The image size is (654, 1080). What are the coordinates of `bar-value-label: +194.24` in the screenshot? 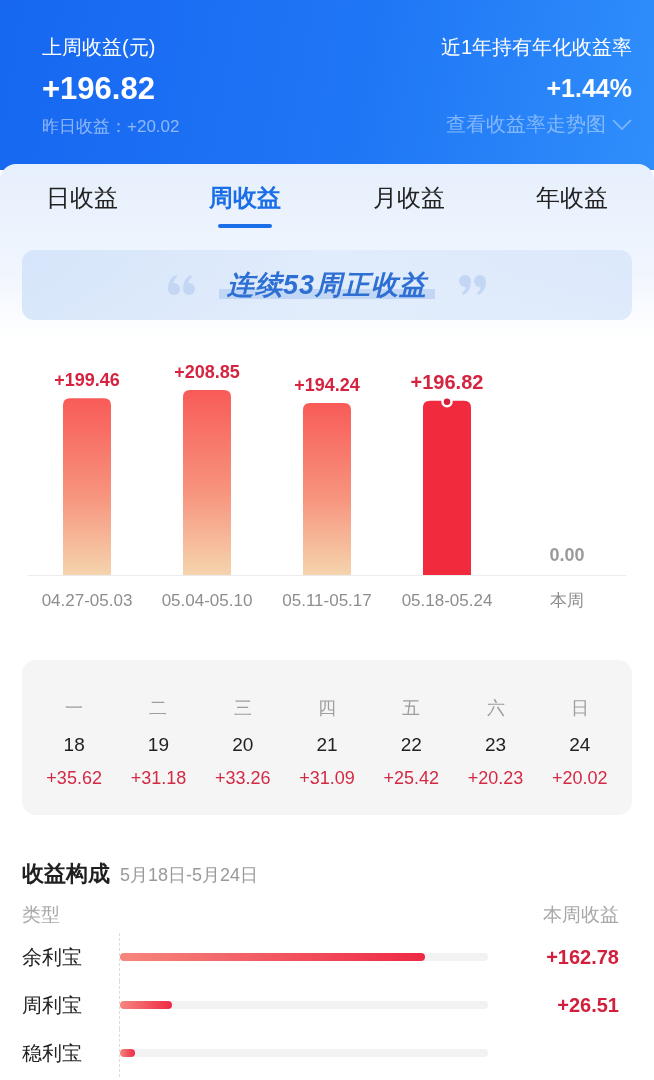 It's located at (327, 384).